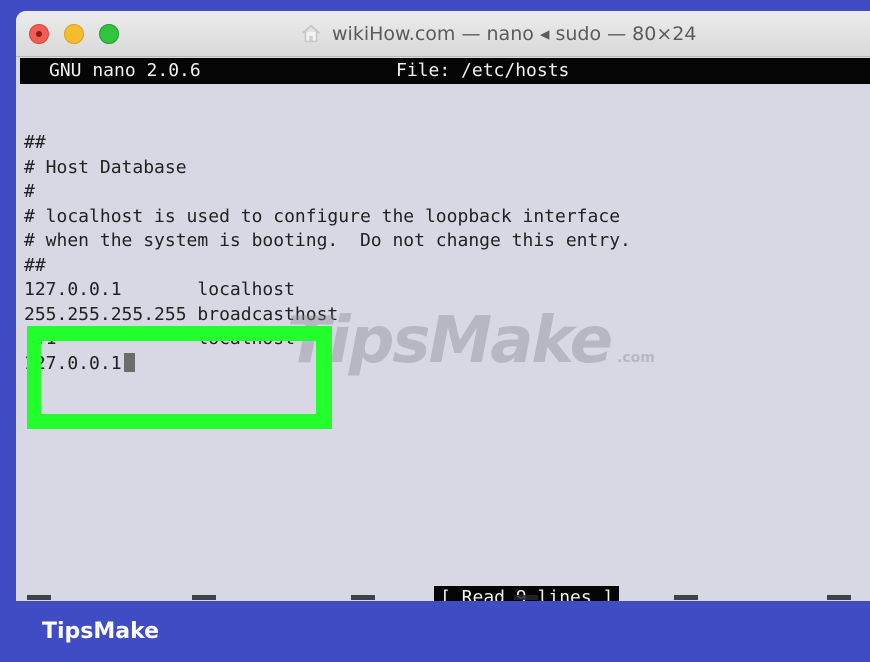 This screenshot has width=870, height=662. Describe the element at coordinates (159, 338) in the screenshot. I see `editor-line: ::1 localhost` at that location.